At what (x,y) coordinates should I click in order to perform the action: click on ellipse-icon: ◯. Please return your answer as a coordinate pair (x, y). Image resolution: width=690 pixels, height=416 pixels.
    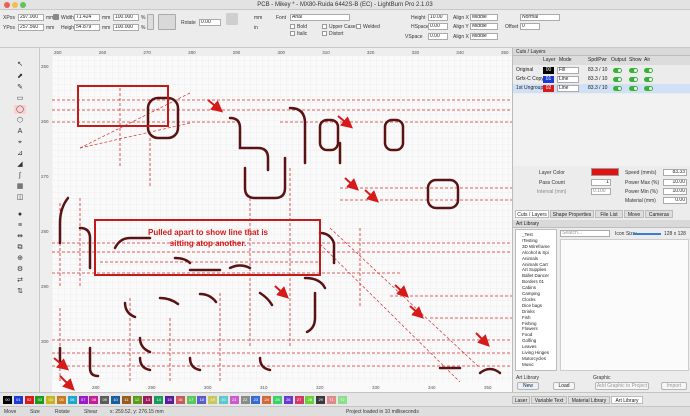
    Looking at the image, I should click on (20, 109).